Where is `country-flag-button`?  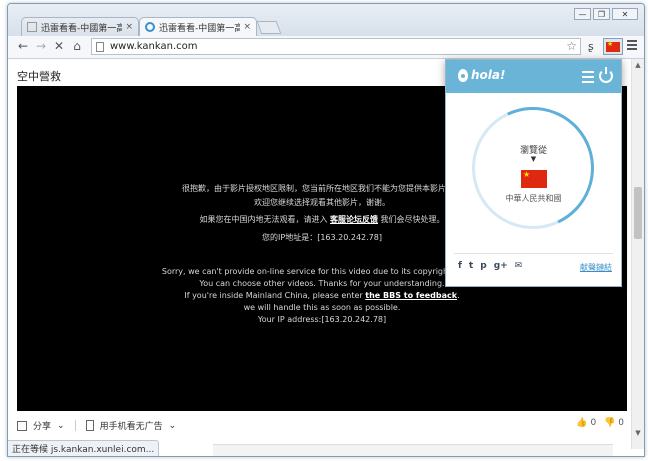
country-flag-button is located at coordinates (534, 179).